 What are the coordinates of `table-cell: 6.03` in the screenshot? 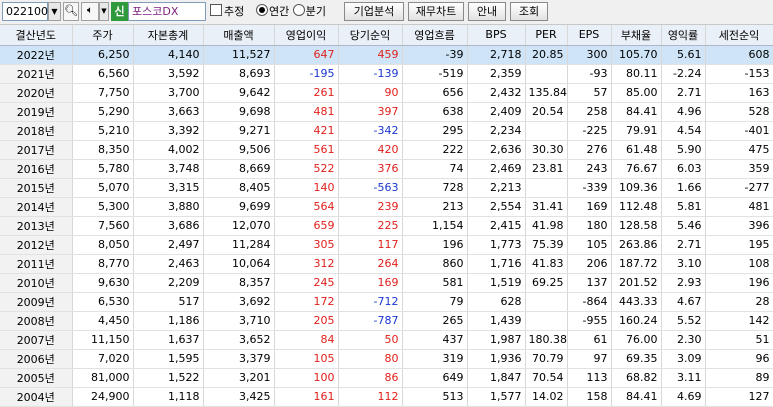 It's located at (683, 169).